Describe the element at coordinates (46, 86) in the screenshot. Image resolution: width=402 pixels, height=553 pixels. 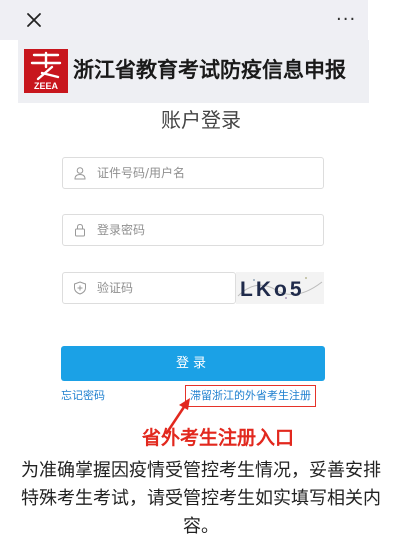
I see `svg-text: ZEEA` at that location.